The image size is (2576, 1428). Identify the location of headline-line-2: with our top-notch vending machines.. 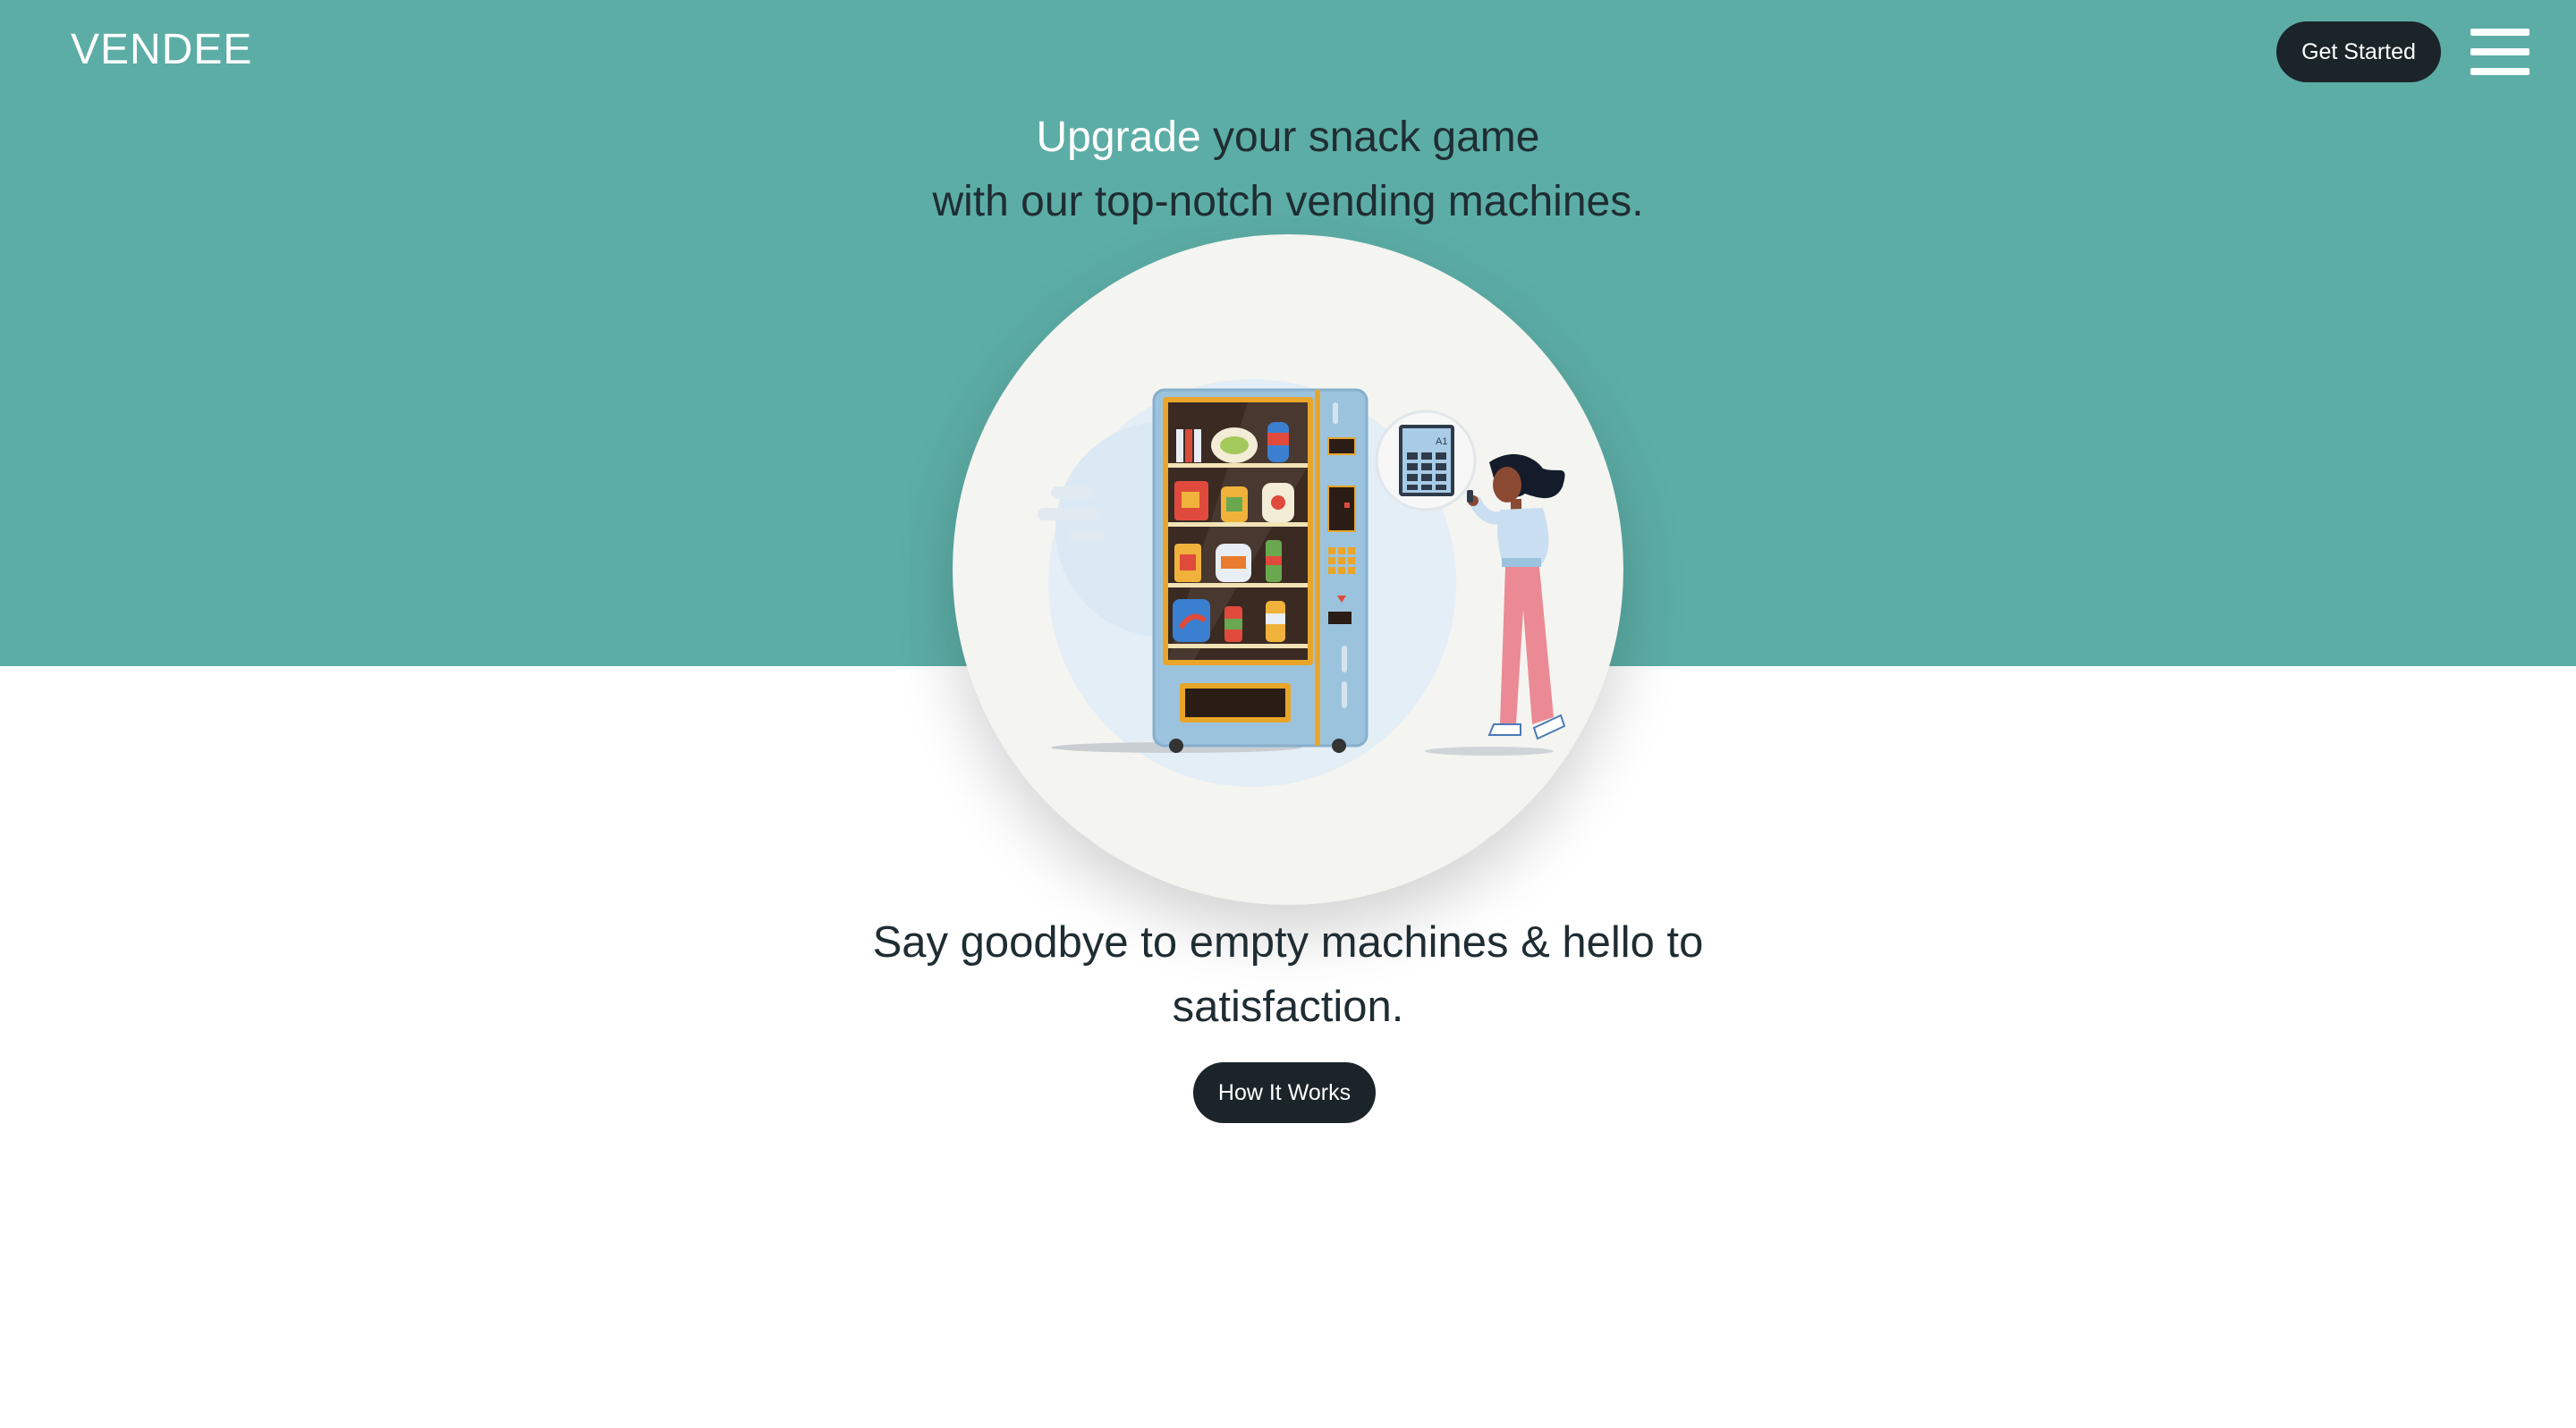
(1288, 201).